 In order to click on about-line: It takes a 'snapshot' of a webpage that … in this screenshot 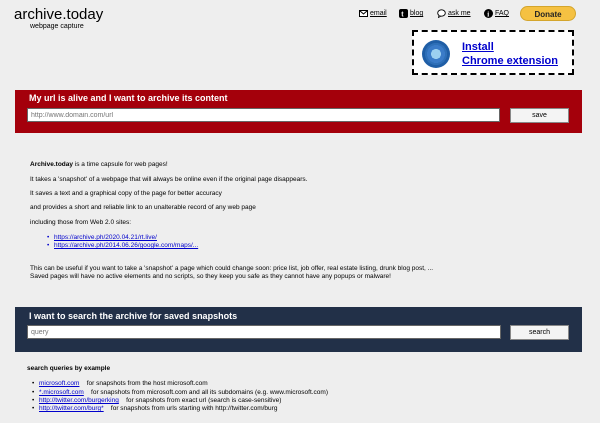, I will do `click(169, 179)`.